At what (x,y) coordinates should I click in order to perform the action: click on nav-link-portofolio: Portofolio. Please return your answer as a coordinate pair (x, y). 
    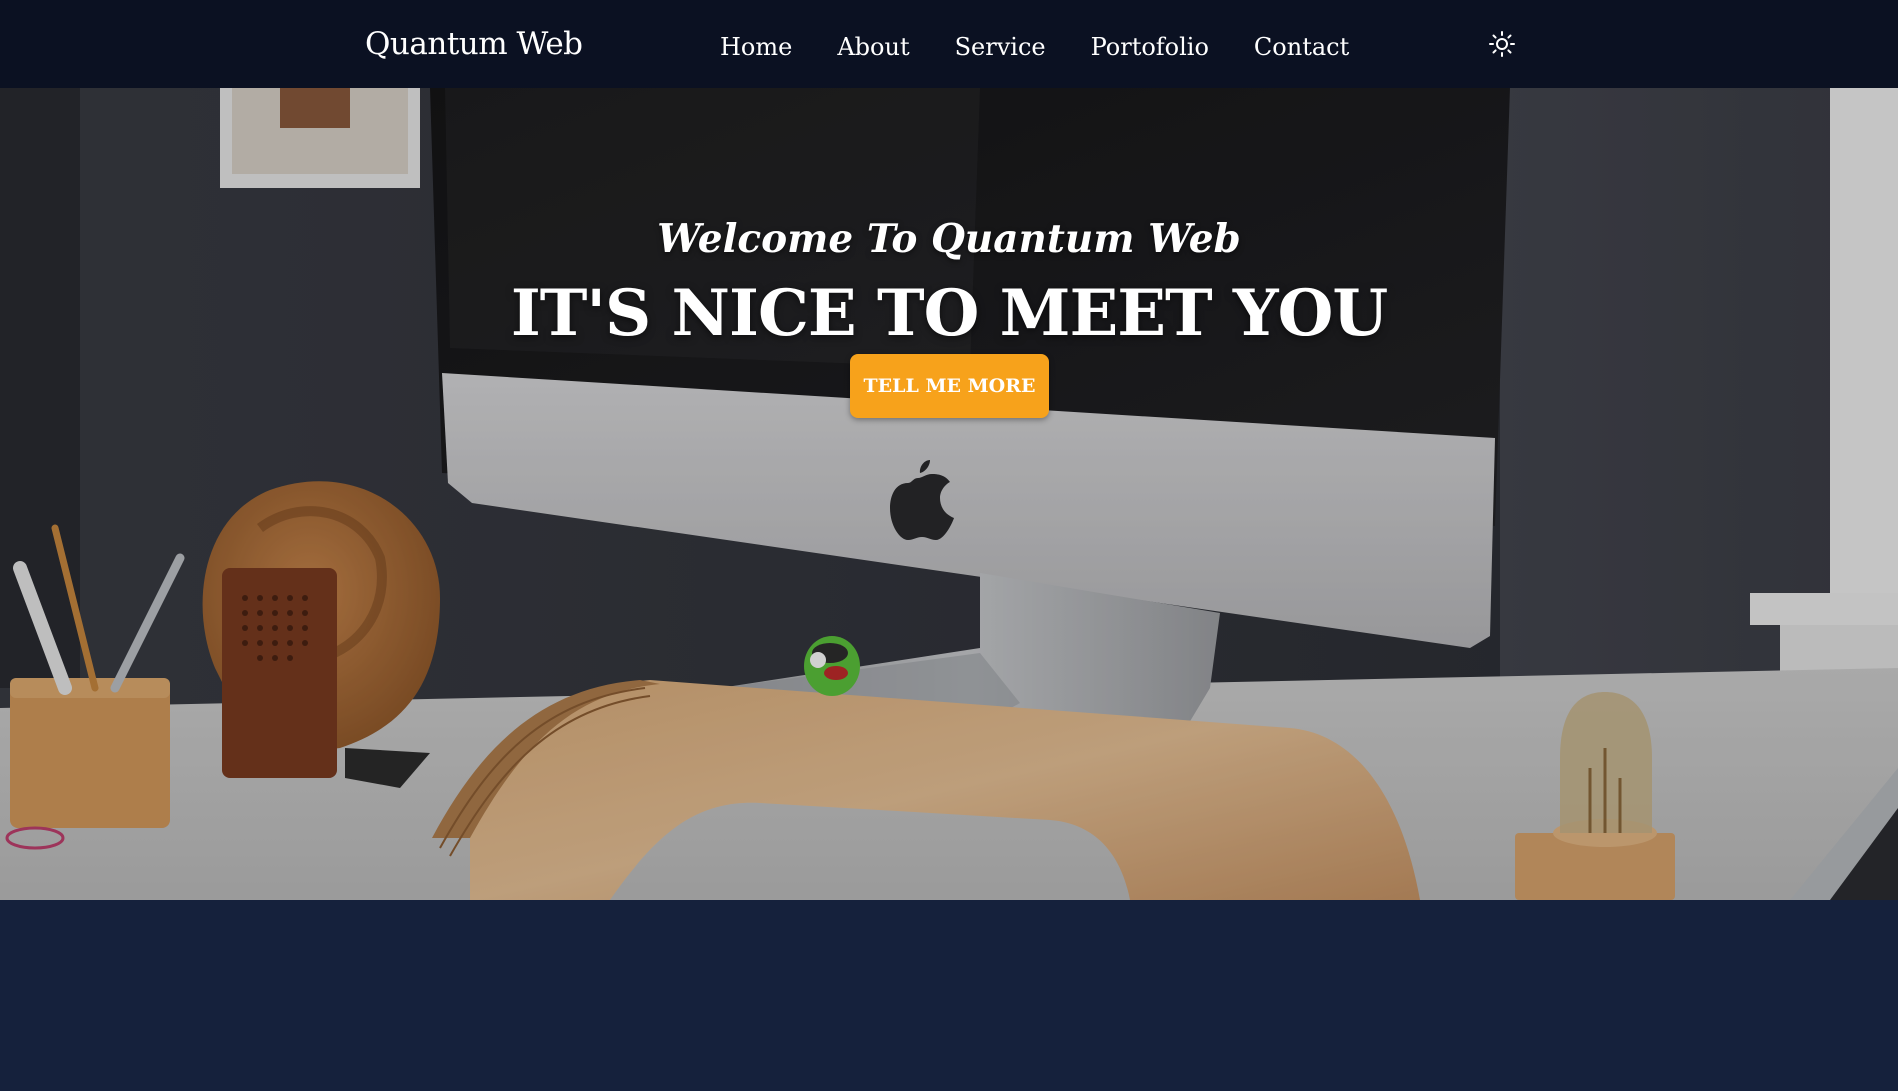
    Looking at the image, I should click on (1150, 47).